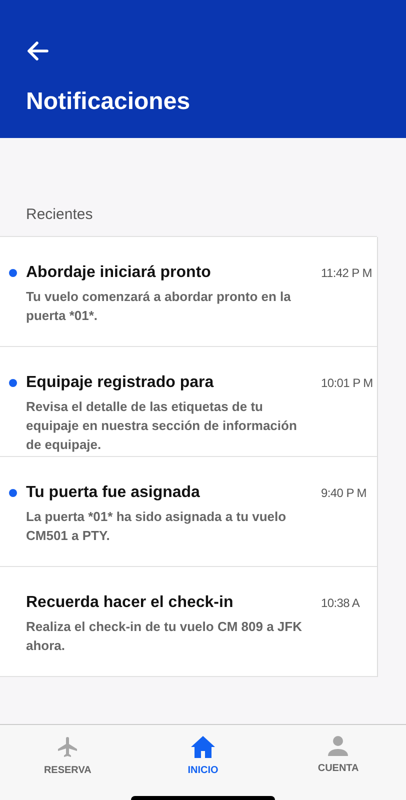 Image resolution: width=406 pixels, height=800 pixels. What do you see at coordinates (203, 767) in the screenshot?
I see `tab-item: INICIO` at bounding box center [203, 767].